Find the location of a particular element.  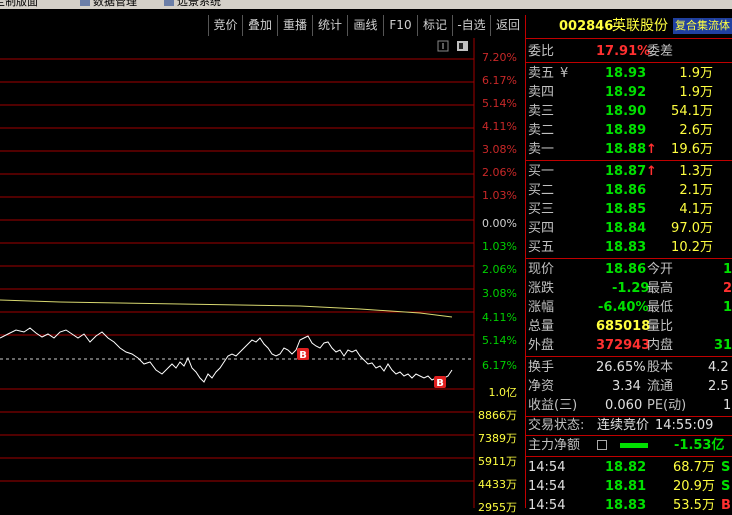

toolbar-stats-button: 统计 is located at coordinates (329, 25).